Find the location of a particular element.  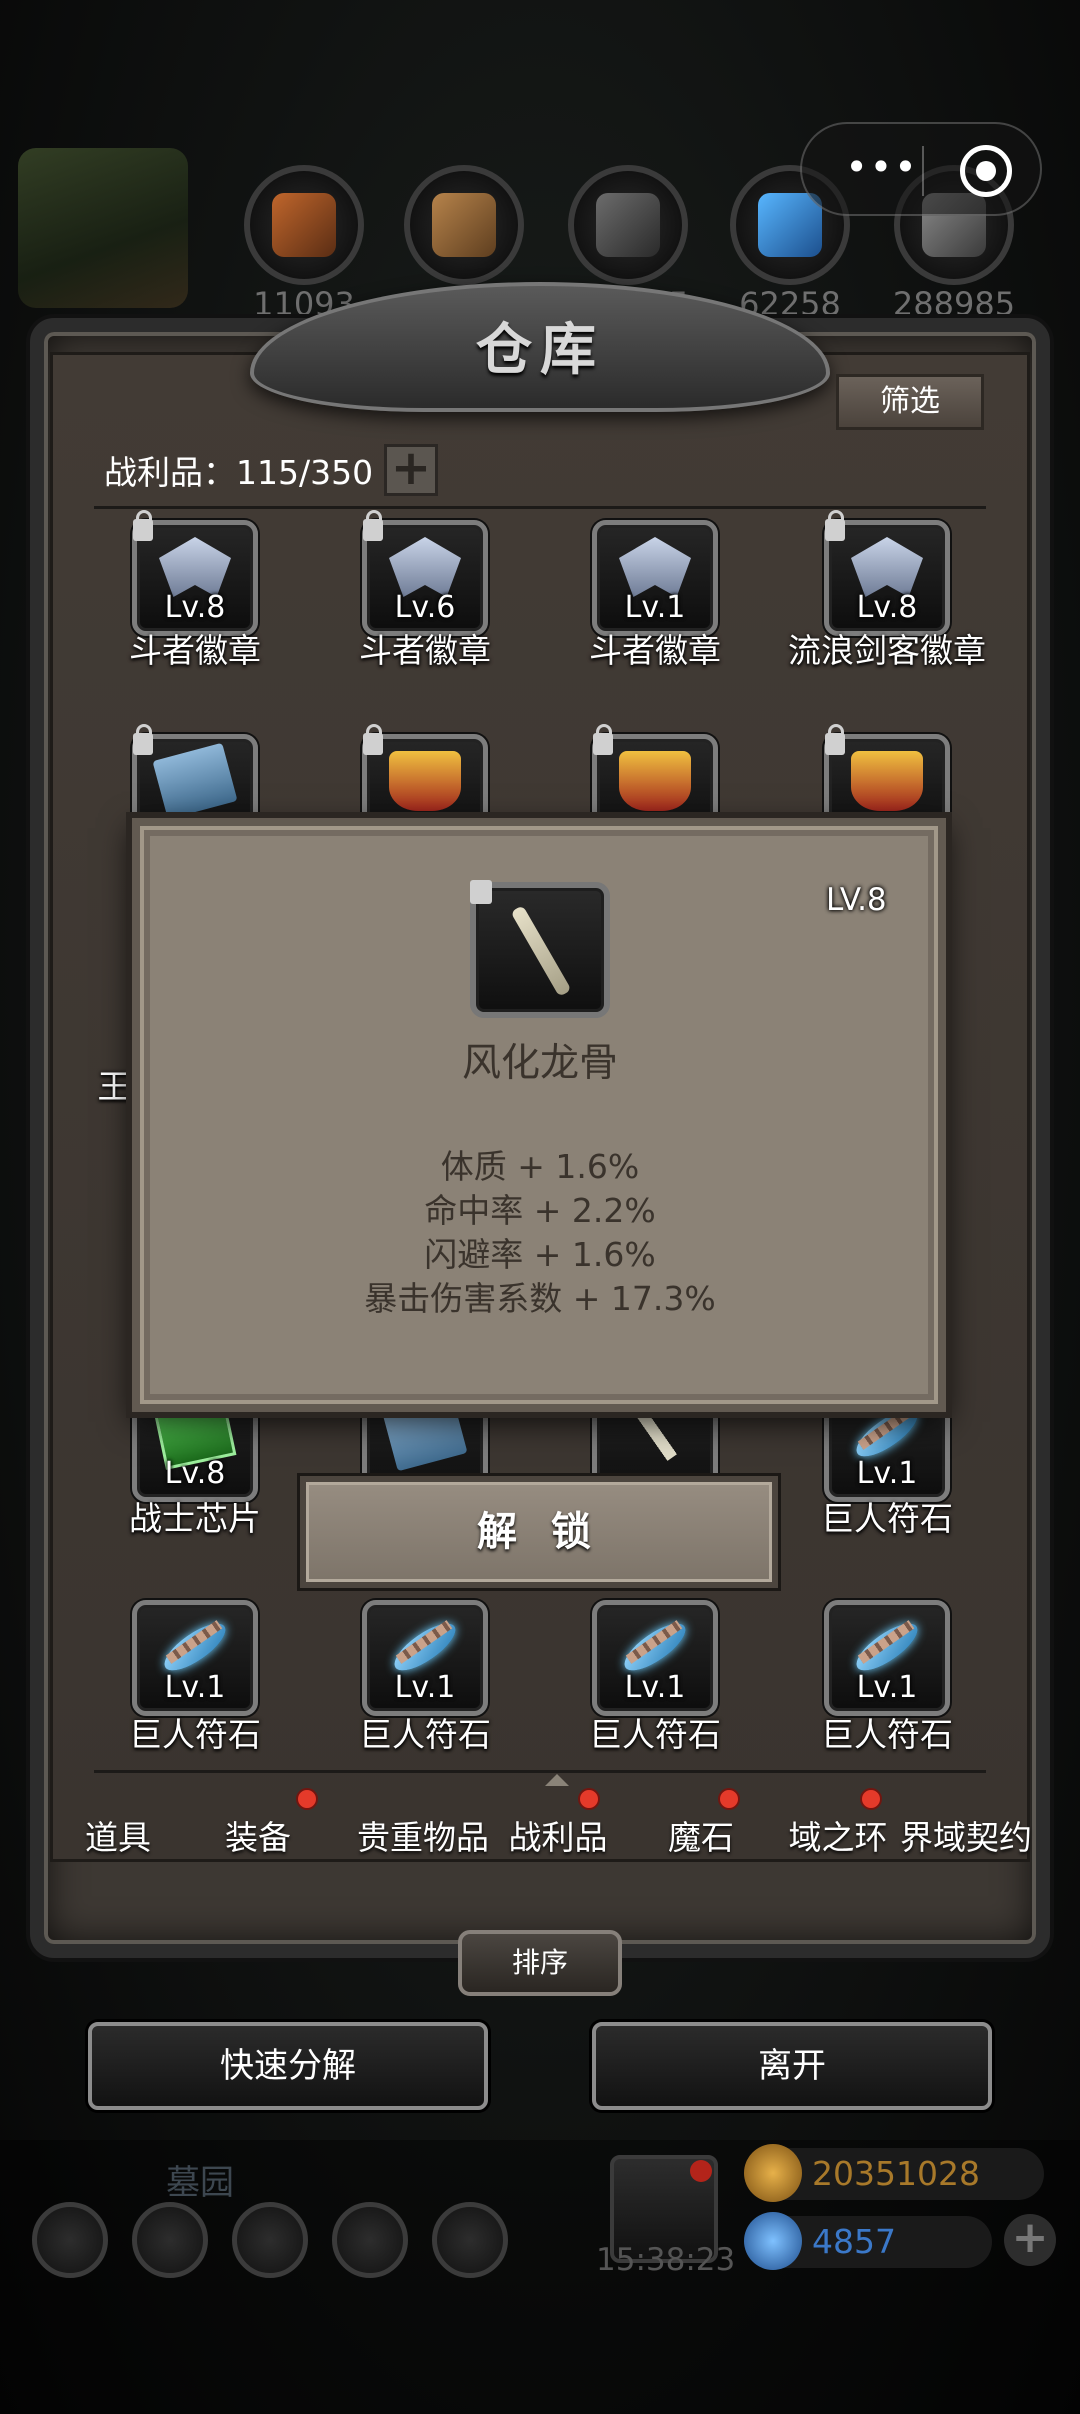

stat-line: 体质 + 1.6% is located at coordinates (540, 1166).